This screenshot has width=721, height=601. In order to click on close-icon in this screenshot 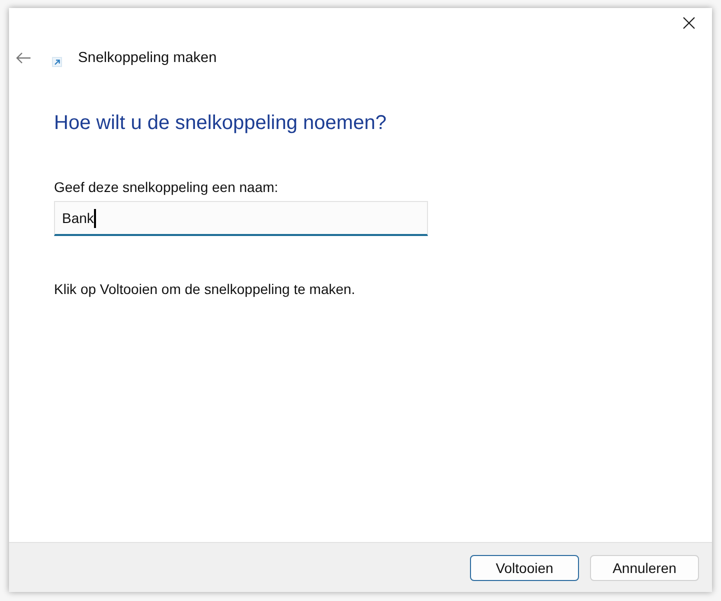, I will do `click(689, 23)`.